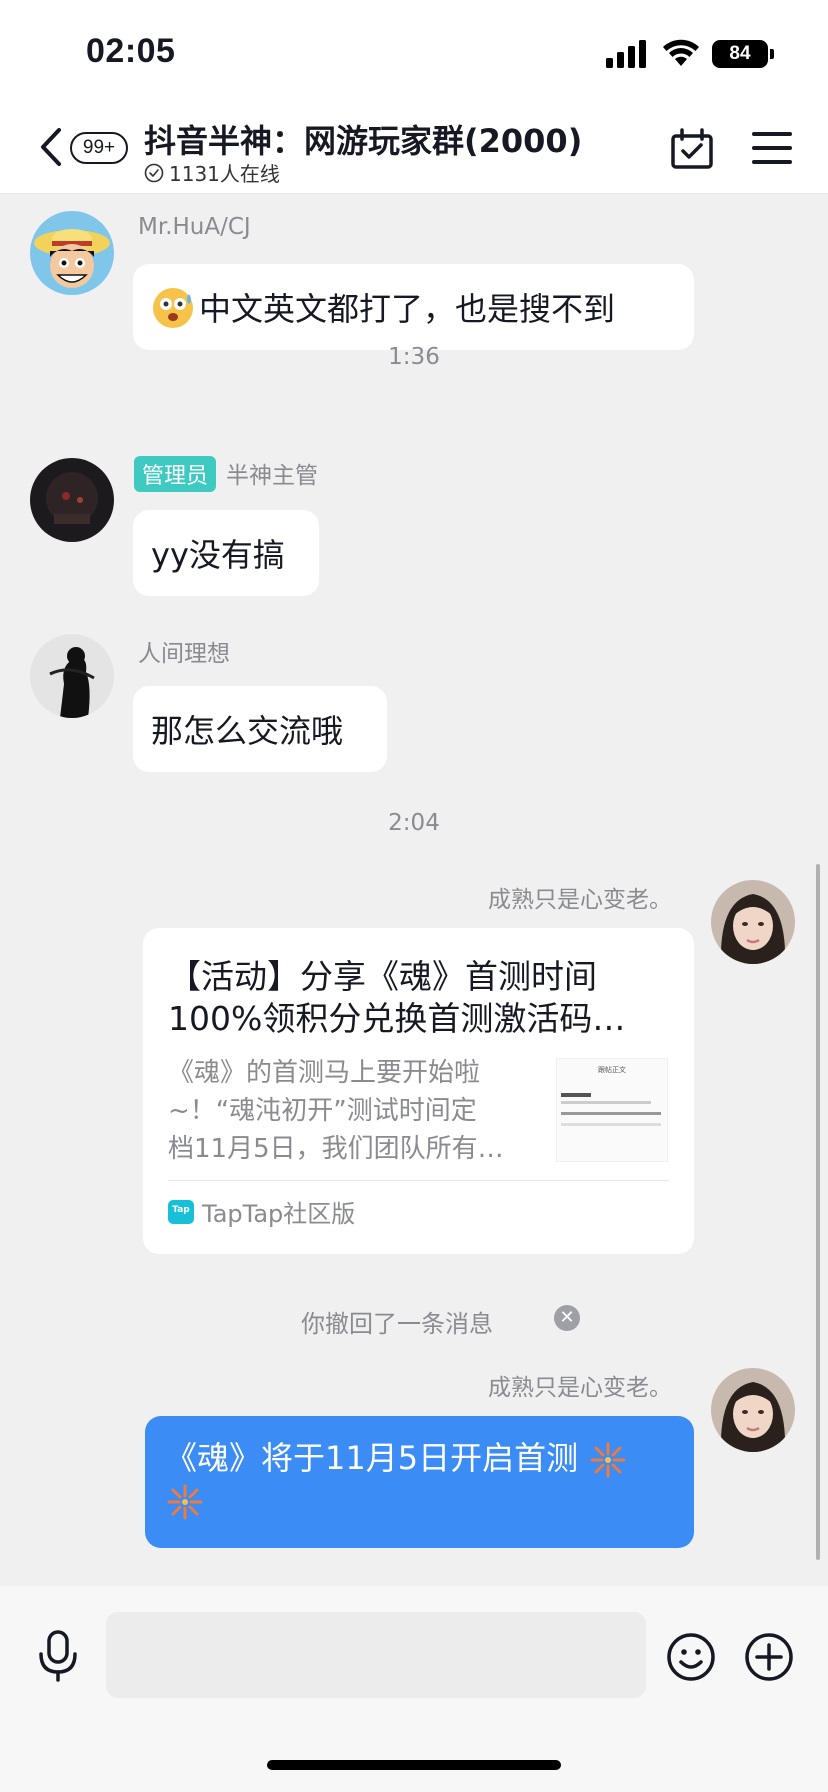 The height and width of the screenshot is (1792, 828). I want to click on timestamp: 2:04, so click(414, 823).